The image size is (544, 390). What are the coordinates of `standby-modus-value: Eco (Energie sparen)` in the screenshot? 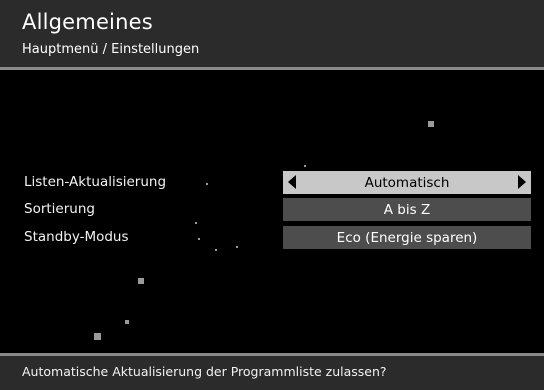 It's located at (407, 237).